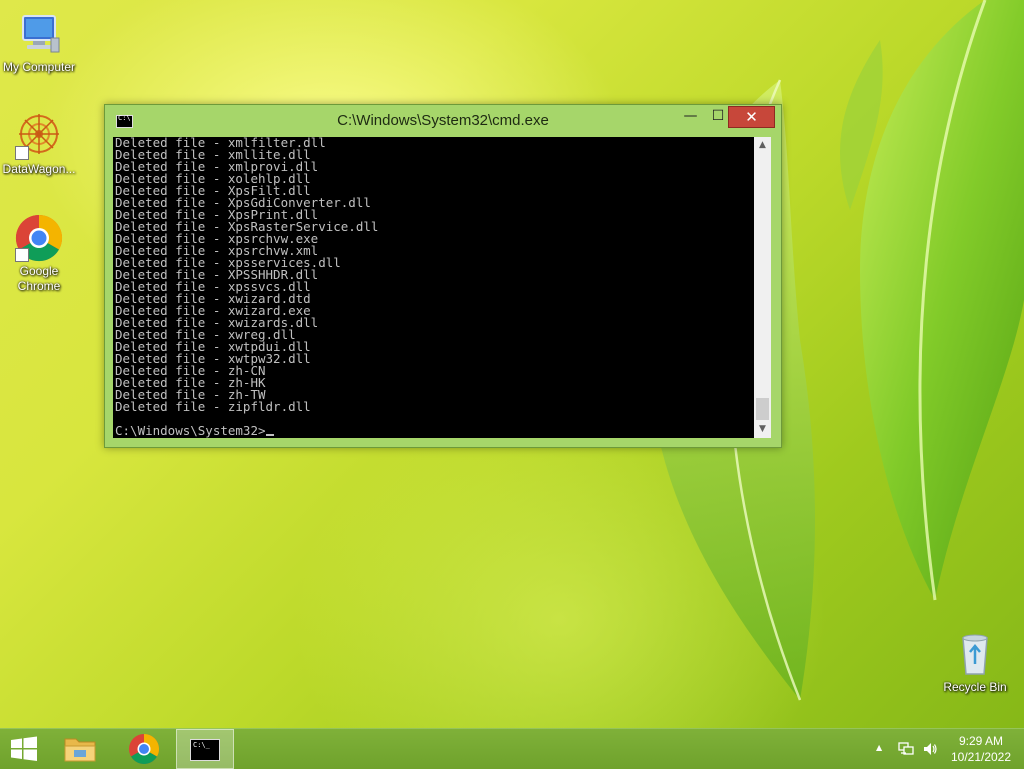  What do you see at coordinates (981, 741) in the screenshot?
I see `clock-time: 9:29 AM` at bounding box center [981, 741].